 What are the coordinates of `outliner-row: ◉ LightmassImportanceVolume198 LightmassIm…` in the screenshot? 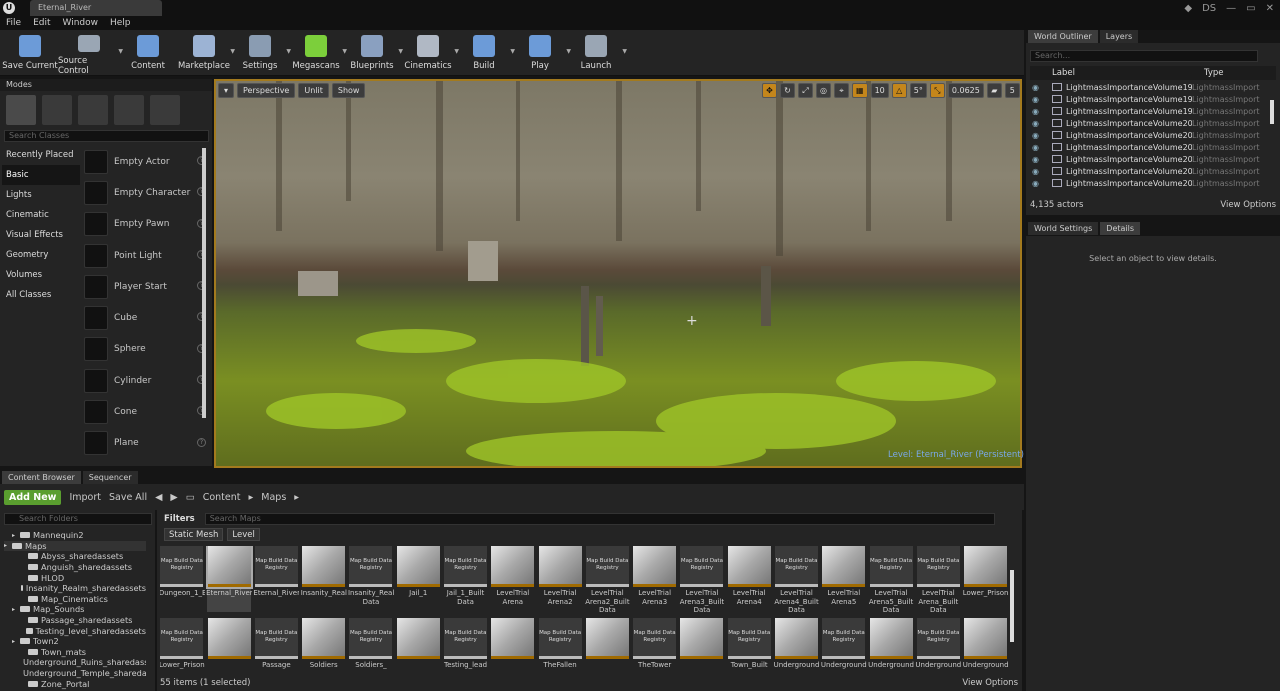 It's located at (1150, 99).